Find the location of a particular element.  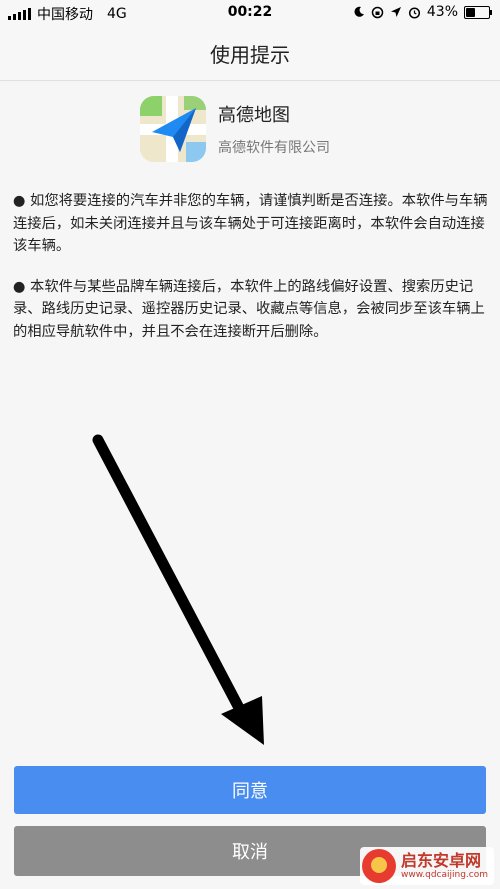

site-watermark: 启东安卓网 www.qdcaijing.com is located at coordinates (426, 866).